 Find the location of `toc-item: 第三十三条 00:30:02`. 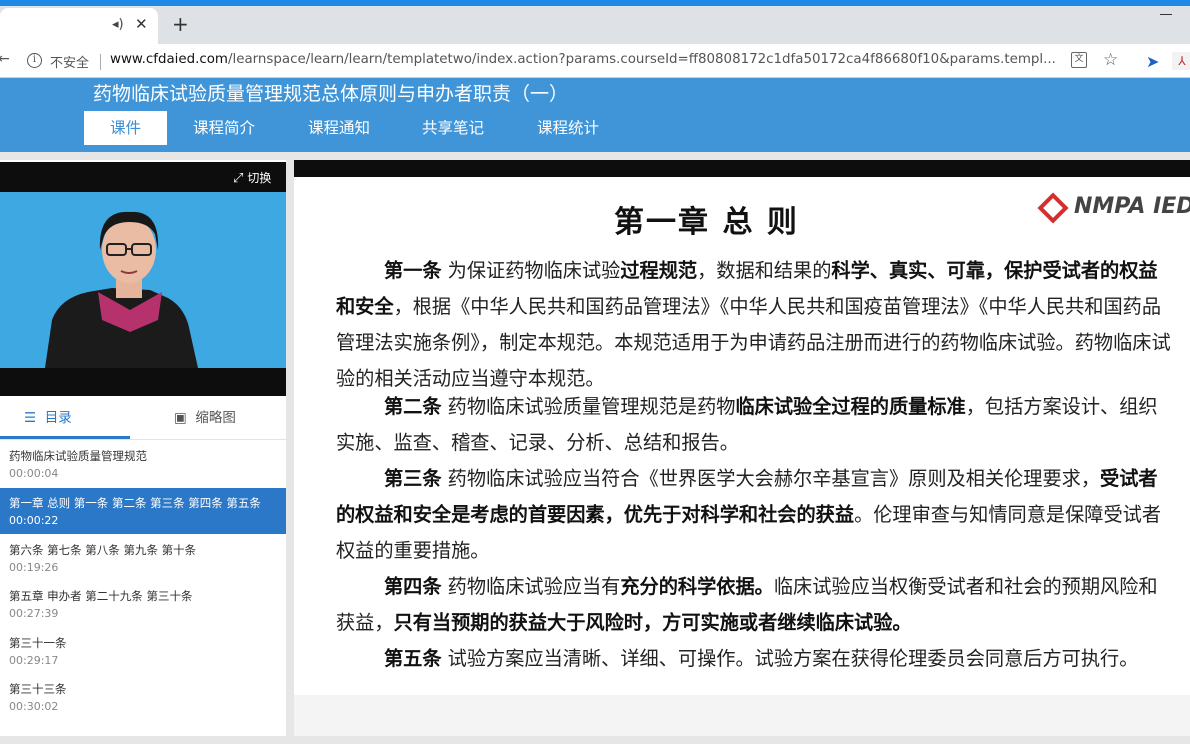

toc-item: 第三十三条 00:30:02 is located at coordinates (143, 697).